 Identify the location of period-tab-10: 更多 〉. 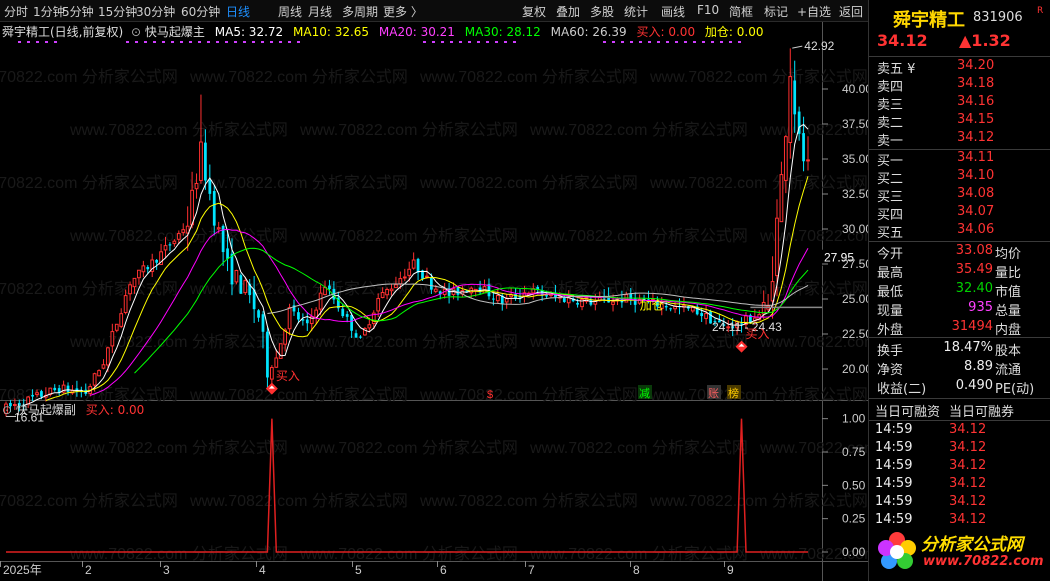
(403, 11).